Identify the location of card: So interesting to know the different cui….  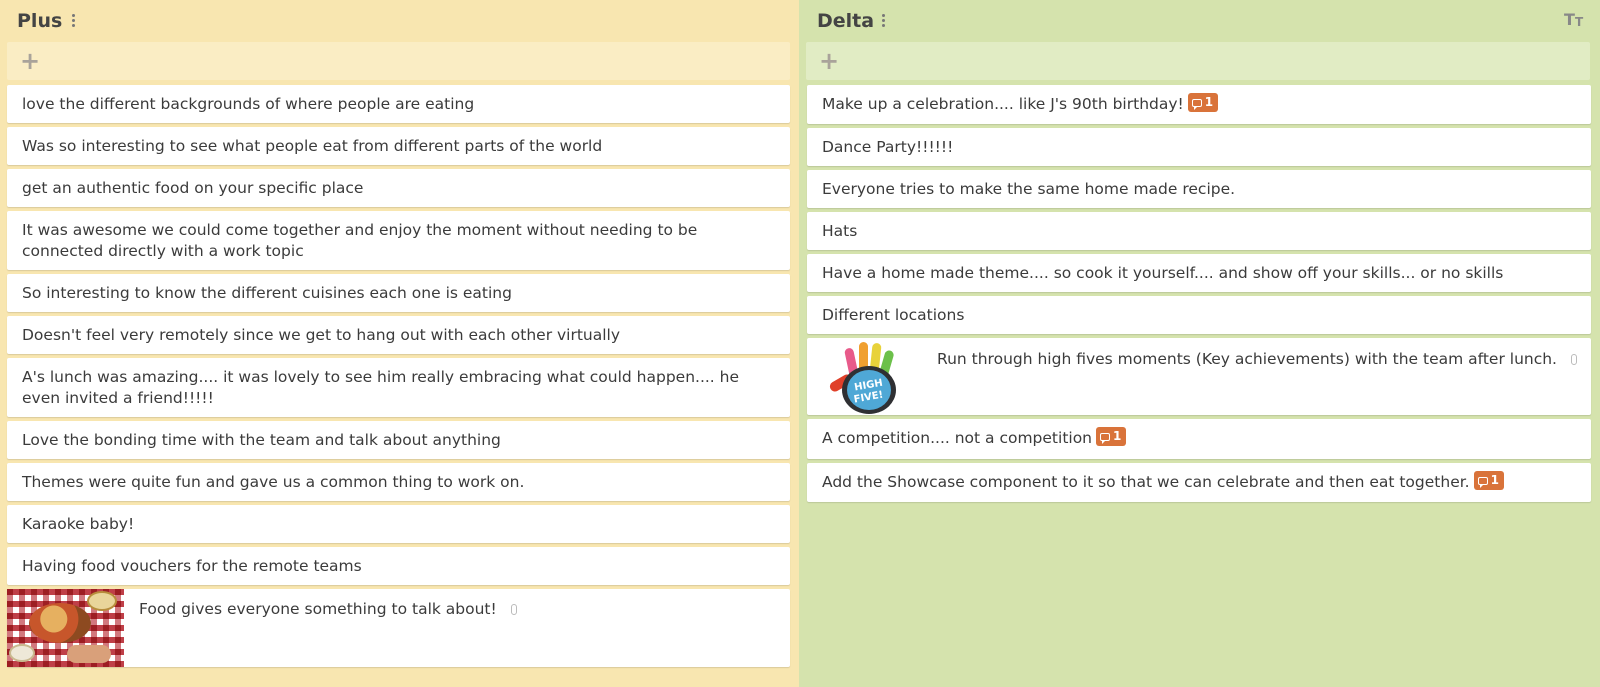
(398, 293).